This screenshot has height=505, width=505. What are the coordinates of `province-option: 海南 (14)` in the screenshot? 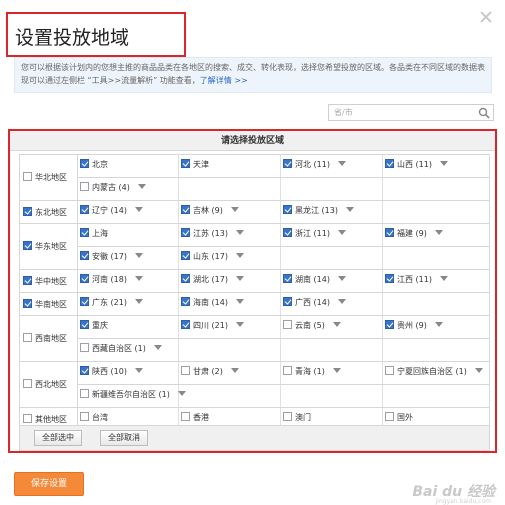 It's located at (212, 303).